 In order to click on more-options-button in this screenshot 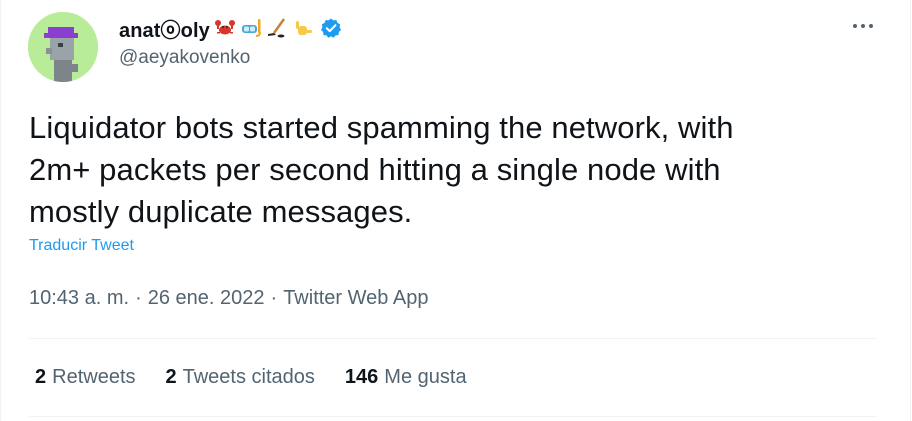, I will do `click(863, 26)`.